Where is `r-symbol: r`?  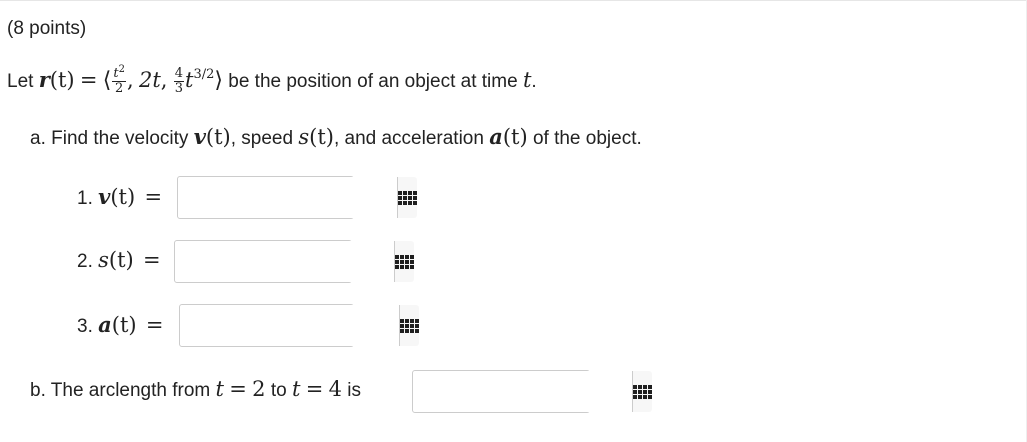
r-symbol: r is located at coordinates (44, 80).